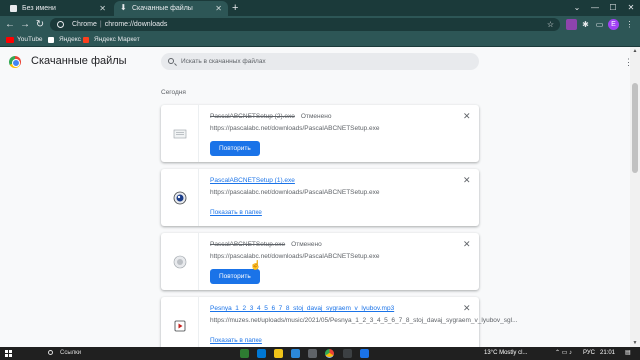 The height and width of the screenshot is (360, 640). Describe the element at coordinates (70, 39) in the screenshot. I see `bookmark-label: Яндекс` at that location.